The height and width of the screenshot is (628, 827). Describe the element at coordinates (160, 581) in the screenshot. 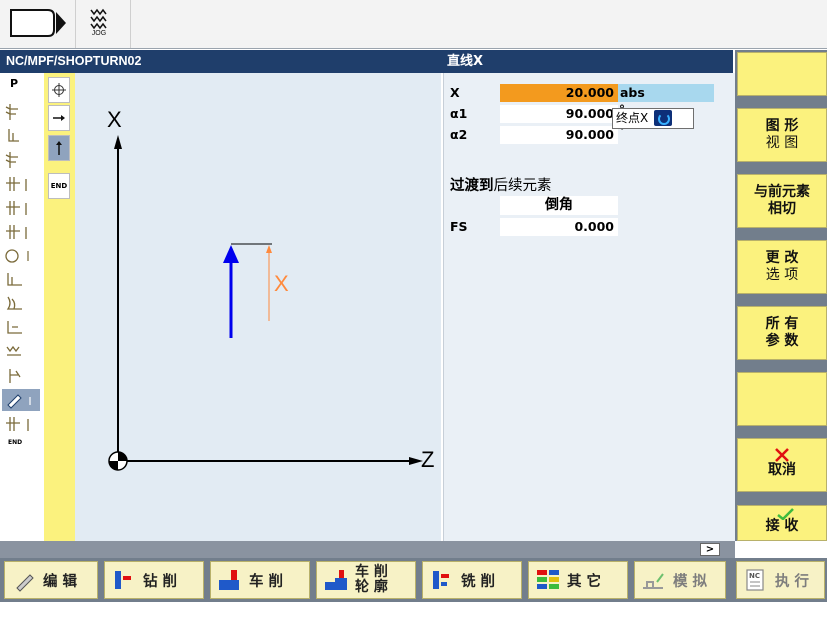

I see `drilling-label: 钻 削` at that location.